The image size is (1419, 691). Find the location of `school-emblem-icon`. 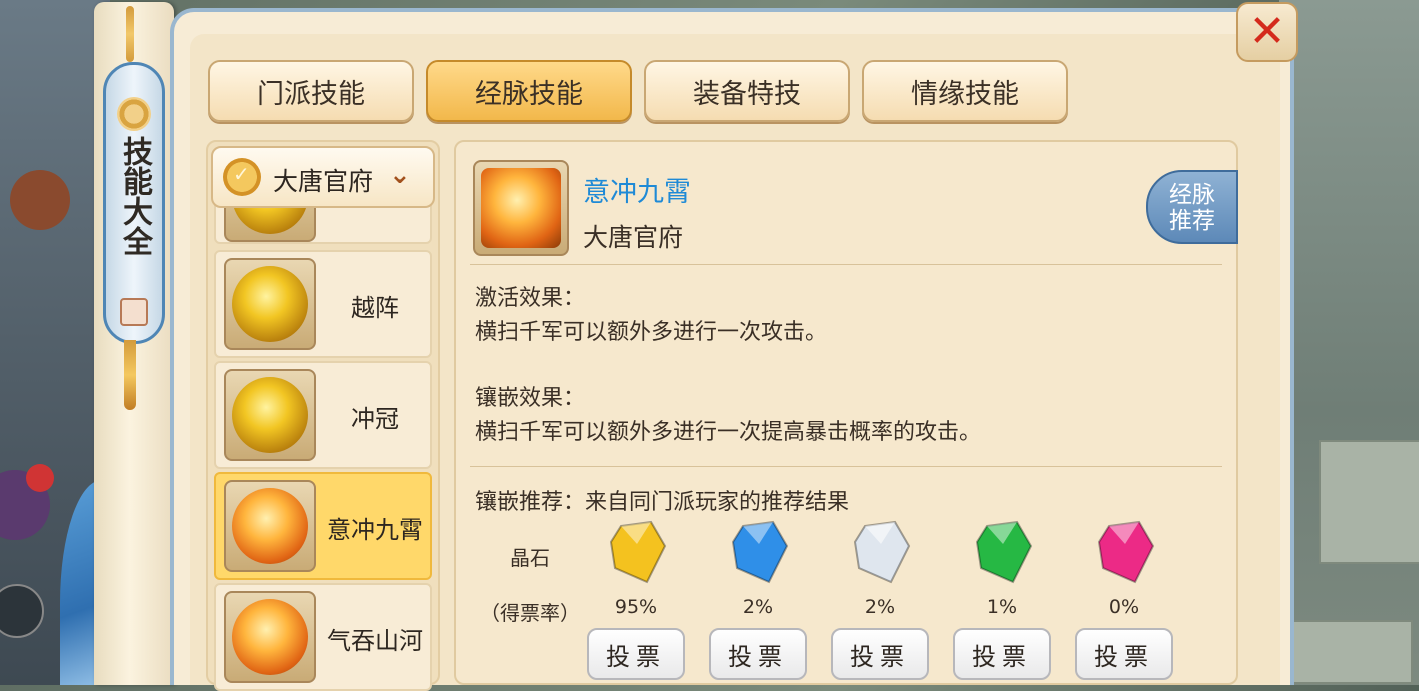

school-emblem-icon is located at coordinates (242, 177).